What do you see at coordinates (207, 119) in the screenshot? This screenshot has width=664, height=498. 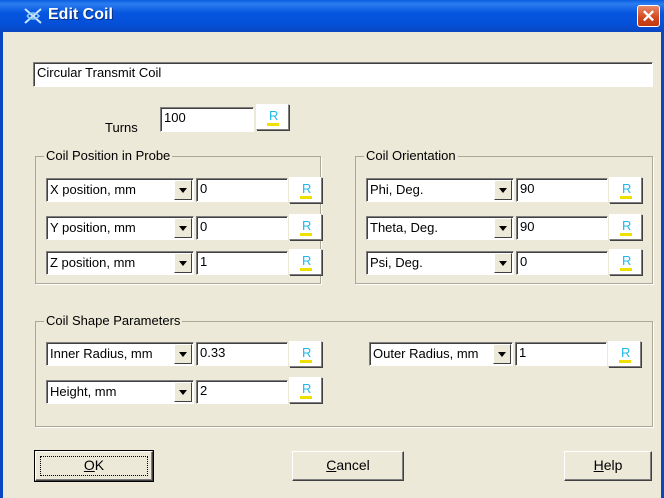 I see `turns-input: 100` at bounding box center [207, 119].